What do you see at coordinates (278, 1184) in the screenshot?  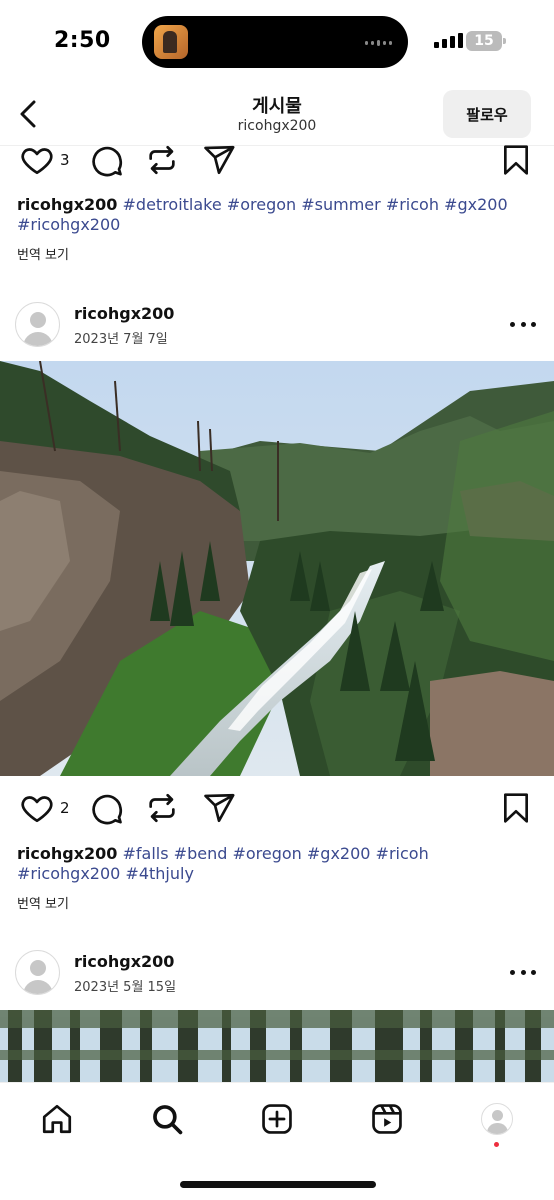 I see `home-indicator` at bounding box center [278, 1184].